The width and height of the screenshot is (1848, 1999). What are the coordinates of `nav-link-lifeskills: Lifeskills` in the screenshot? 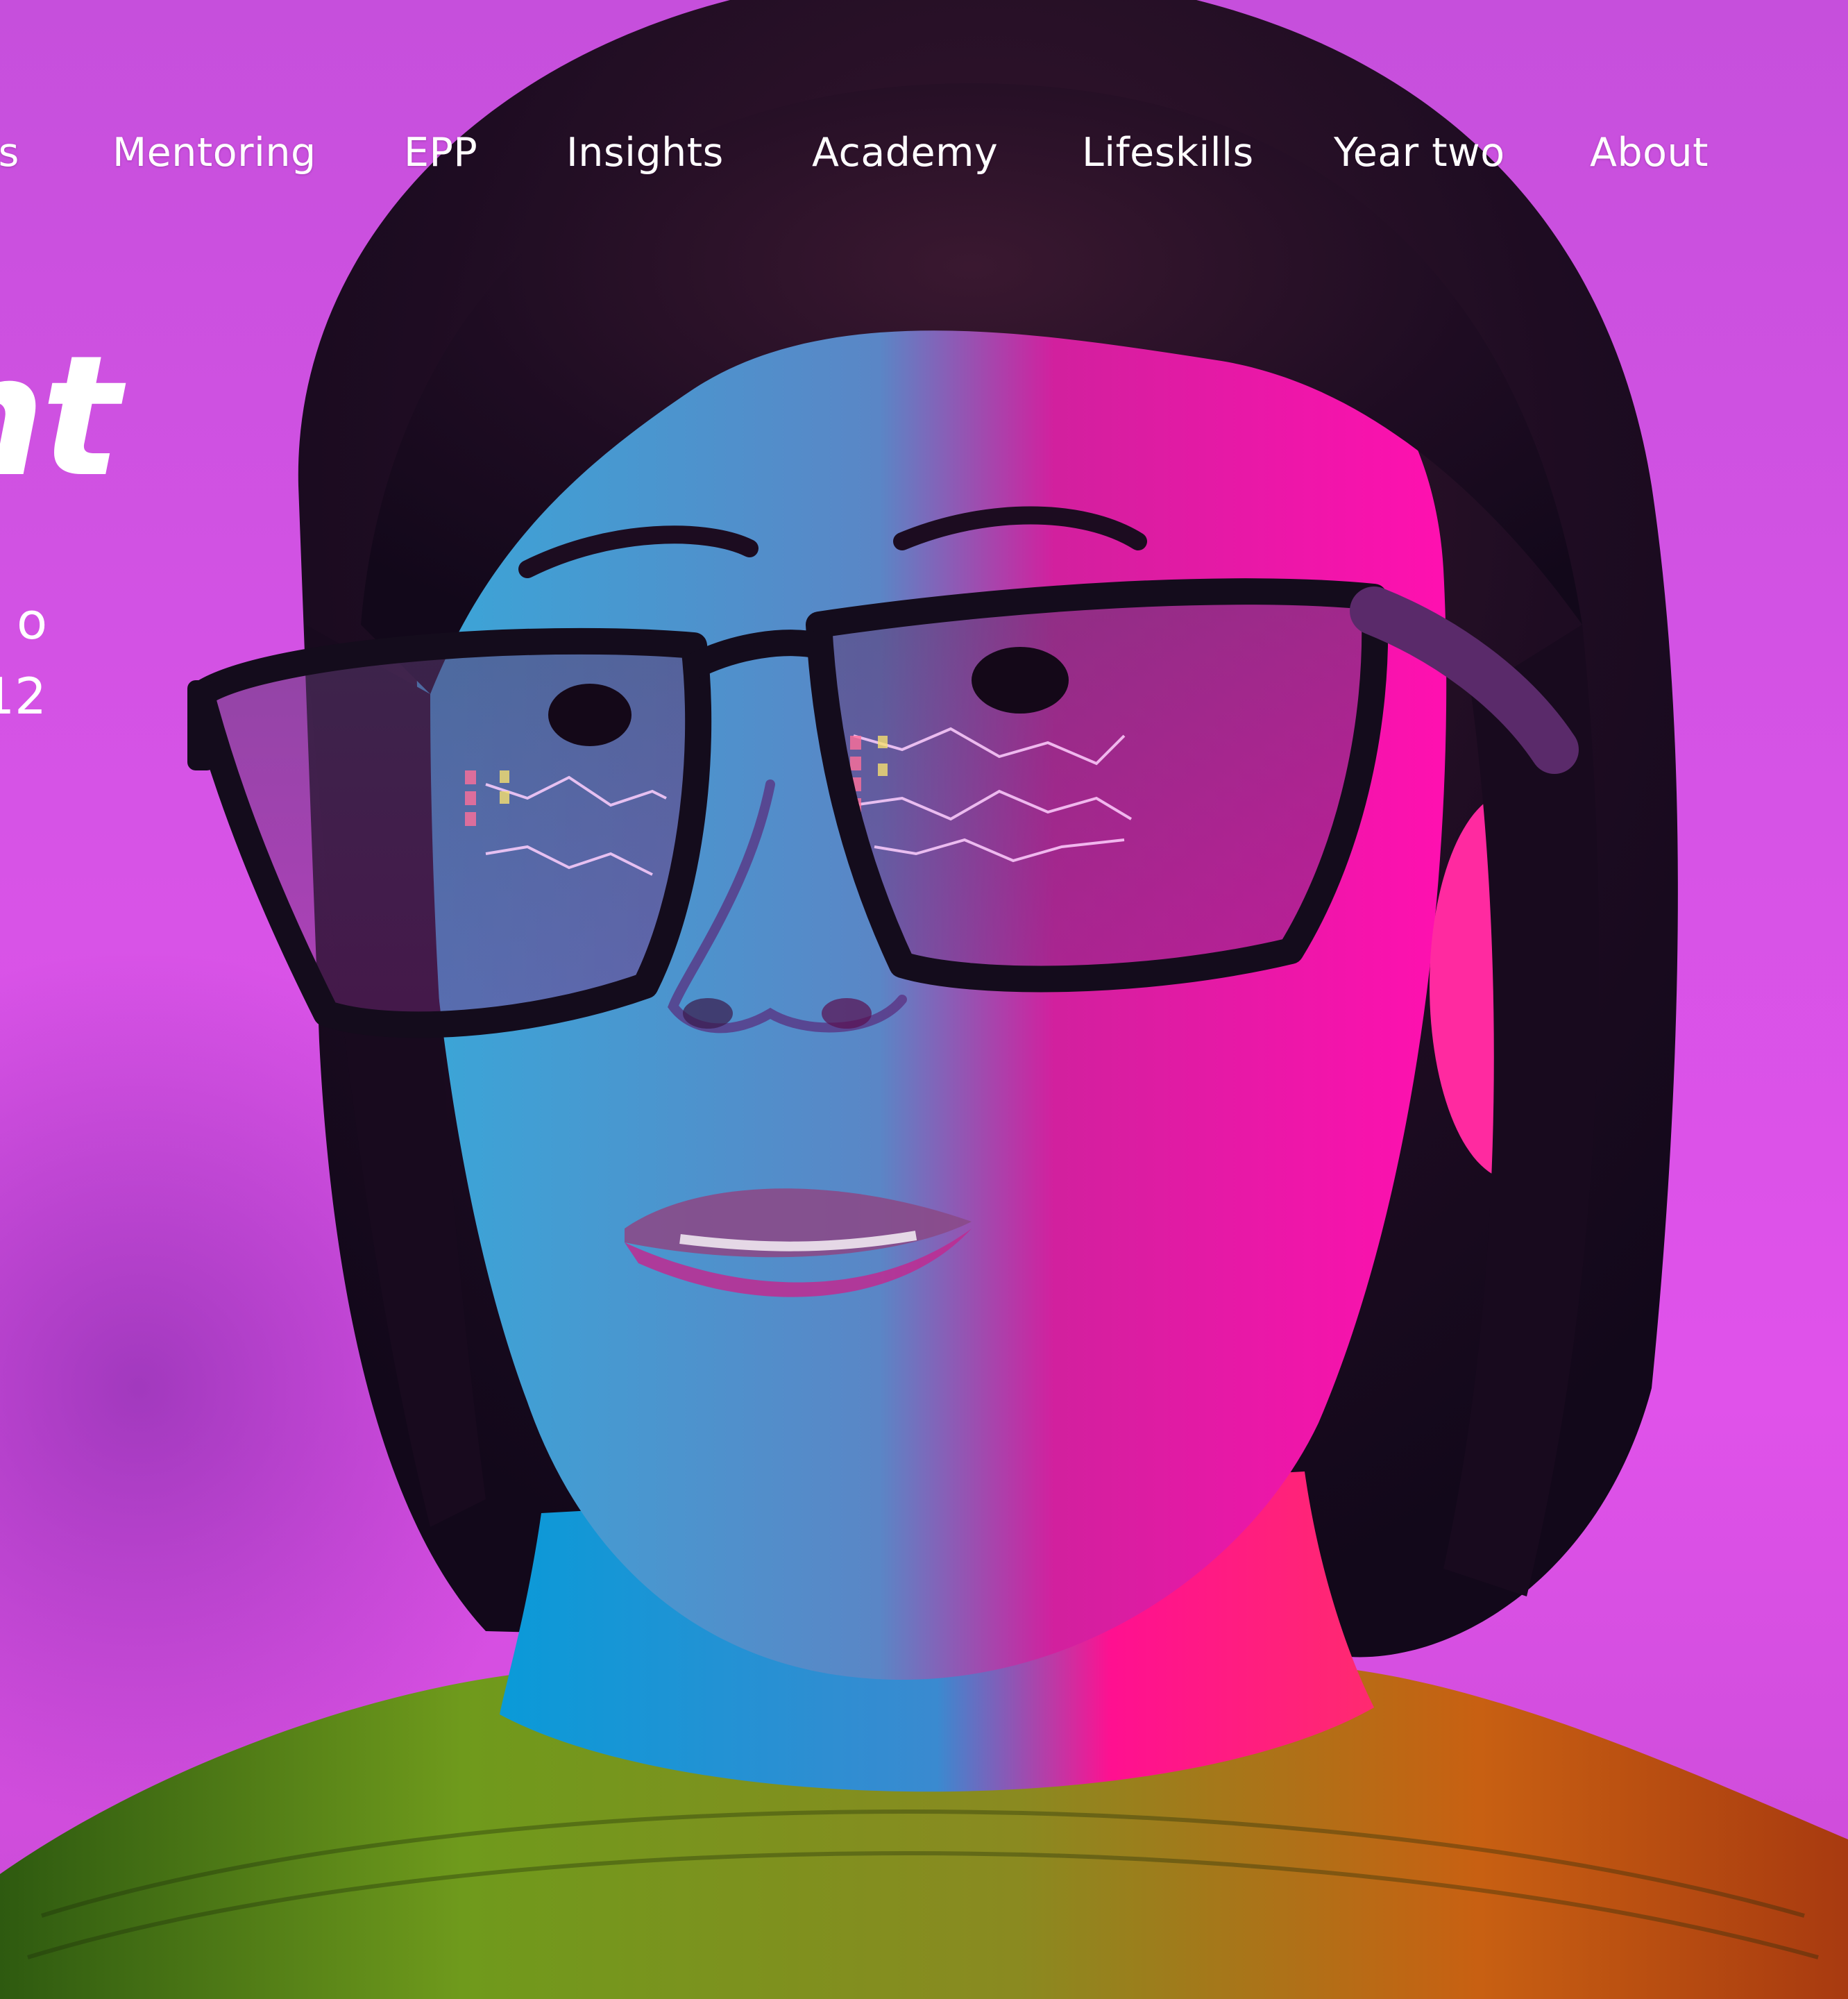 It's located at (1168, 152).